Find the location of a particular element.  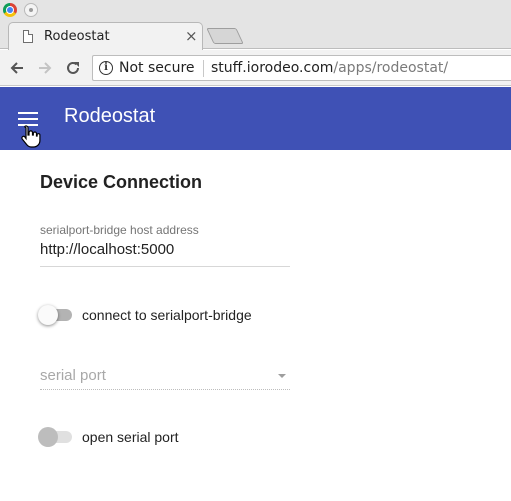

browser-tab-rodeostat: Rodeostat × is located at coordinates (105, 36).